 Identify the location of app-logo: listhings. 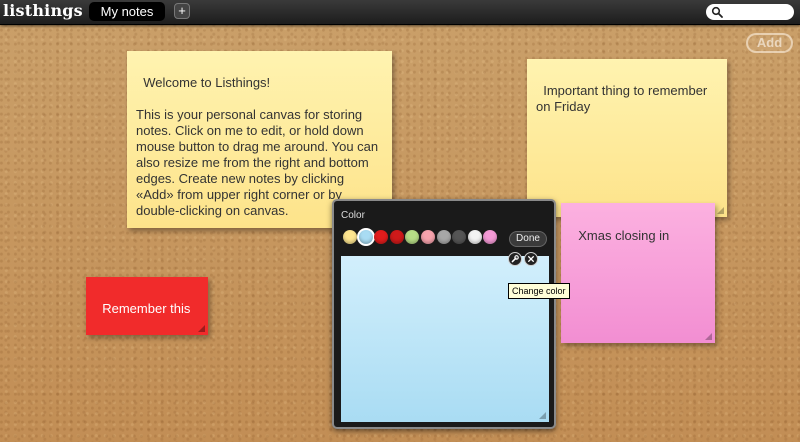
(43, 10).